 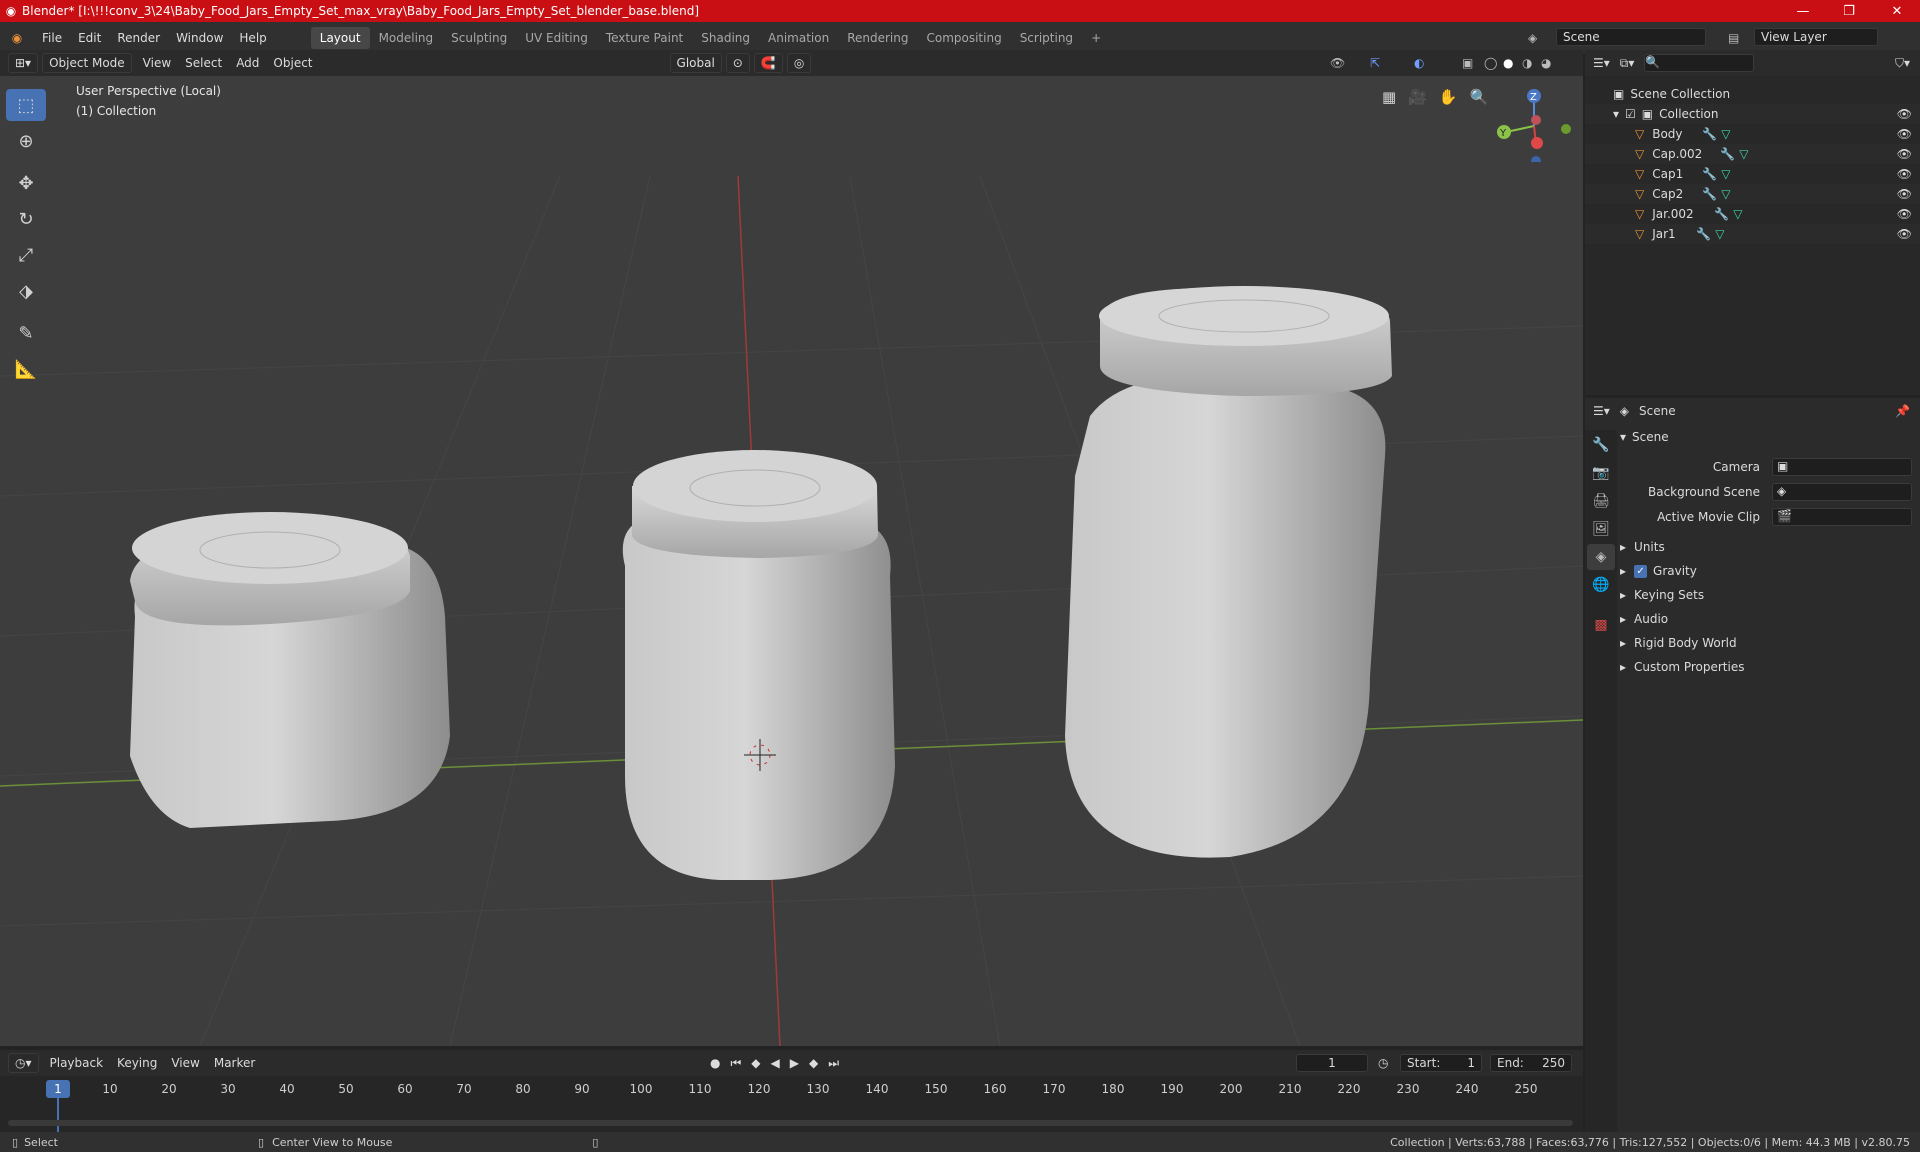 I want to click on cursor-tool-icon: ⊕, so click(x=26, y=141).